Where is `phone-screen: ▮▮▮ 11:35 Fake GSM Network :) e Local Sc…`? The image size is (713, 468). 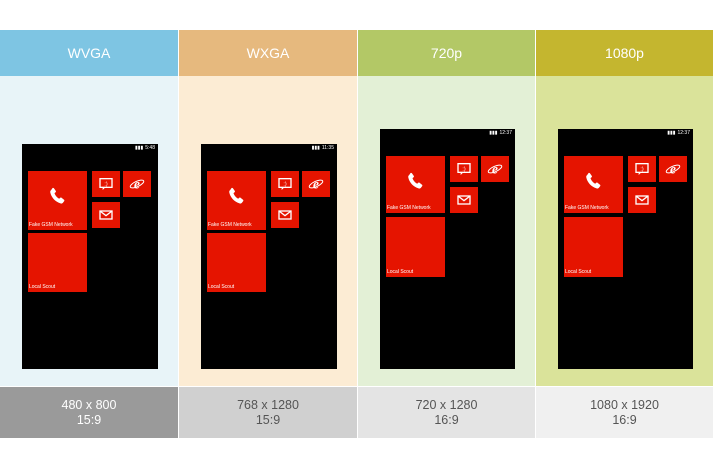 phone-screen: ▮▮▮ 11:35 Fake GSM Network :) e Local Sc… is located at coordinates (269, 256).